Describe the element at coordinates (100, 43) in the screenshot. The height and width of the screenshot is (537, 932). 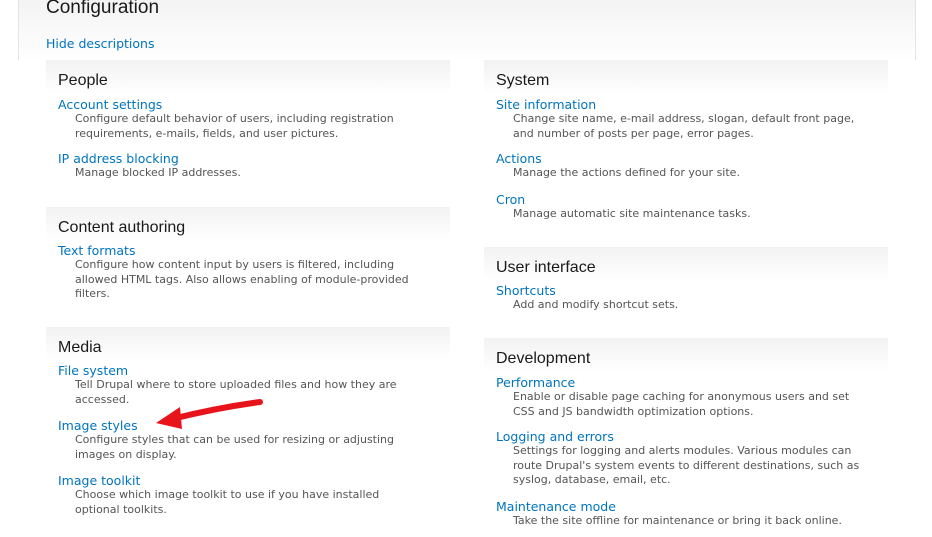
I see `hide-descriptions-link: Hide descriptions` at that location.